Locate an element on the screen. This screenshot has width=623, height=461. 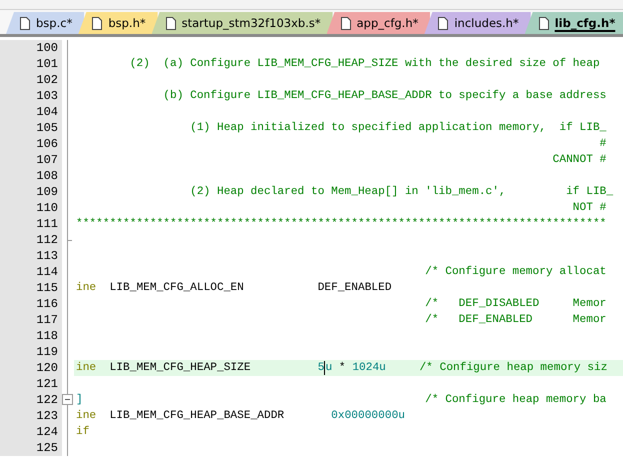
line-number: 125 is located at coordinates (31, 448).